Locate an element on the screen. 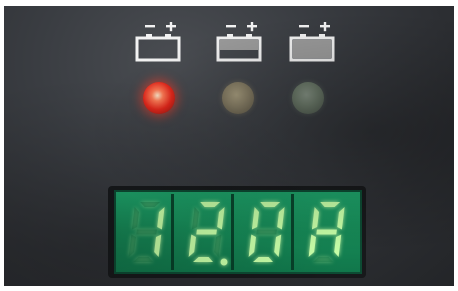 Image resolution: width=458 pixels, height=291 pixels. segment-a-off is located at coordinates (150, 204).